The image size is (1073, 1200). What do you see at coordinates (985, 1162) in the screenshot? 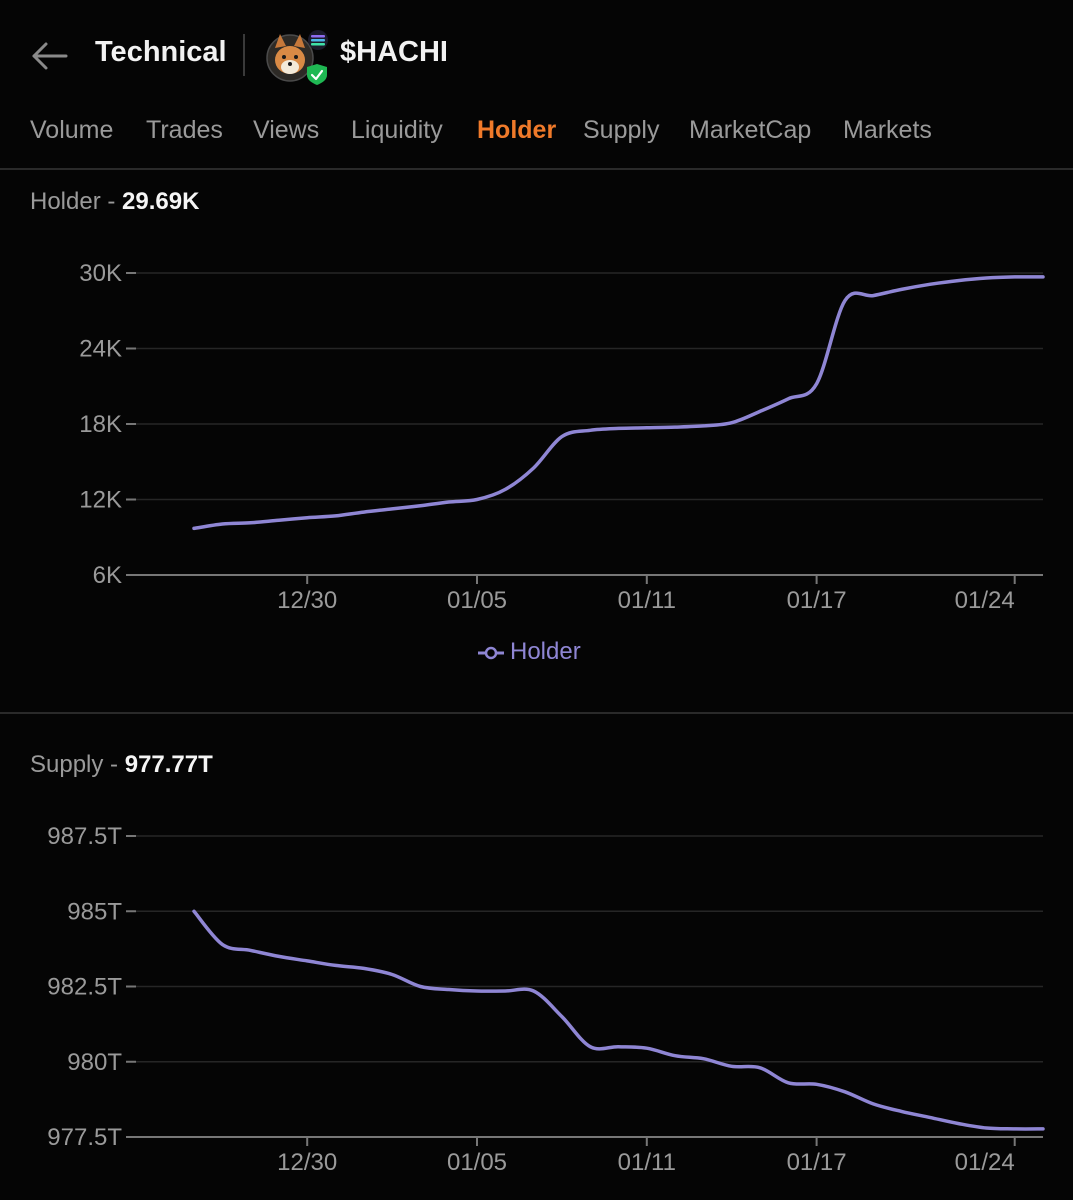
I see `supply-x-tick-label: 01/24` at bounding box center [985, 1162].